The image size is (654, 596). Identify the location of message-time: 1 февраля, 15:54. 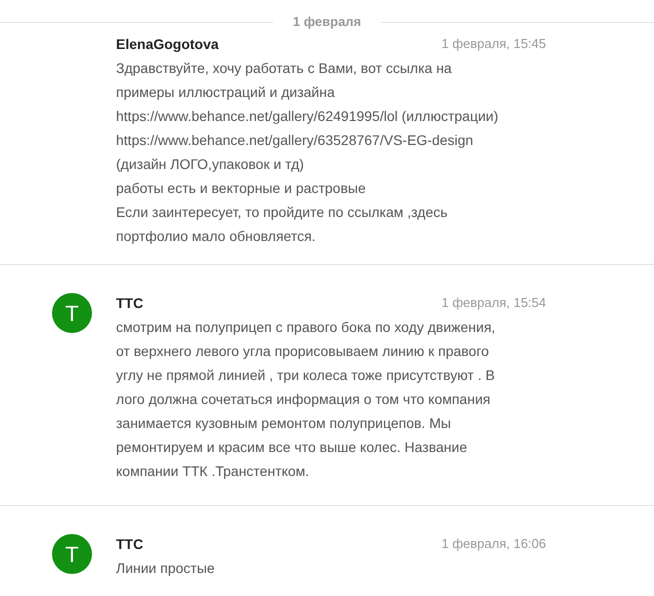
(493, 303).